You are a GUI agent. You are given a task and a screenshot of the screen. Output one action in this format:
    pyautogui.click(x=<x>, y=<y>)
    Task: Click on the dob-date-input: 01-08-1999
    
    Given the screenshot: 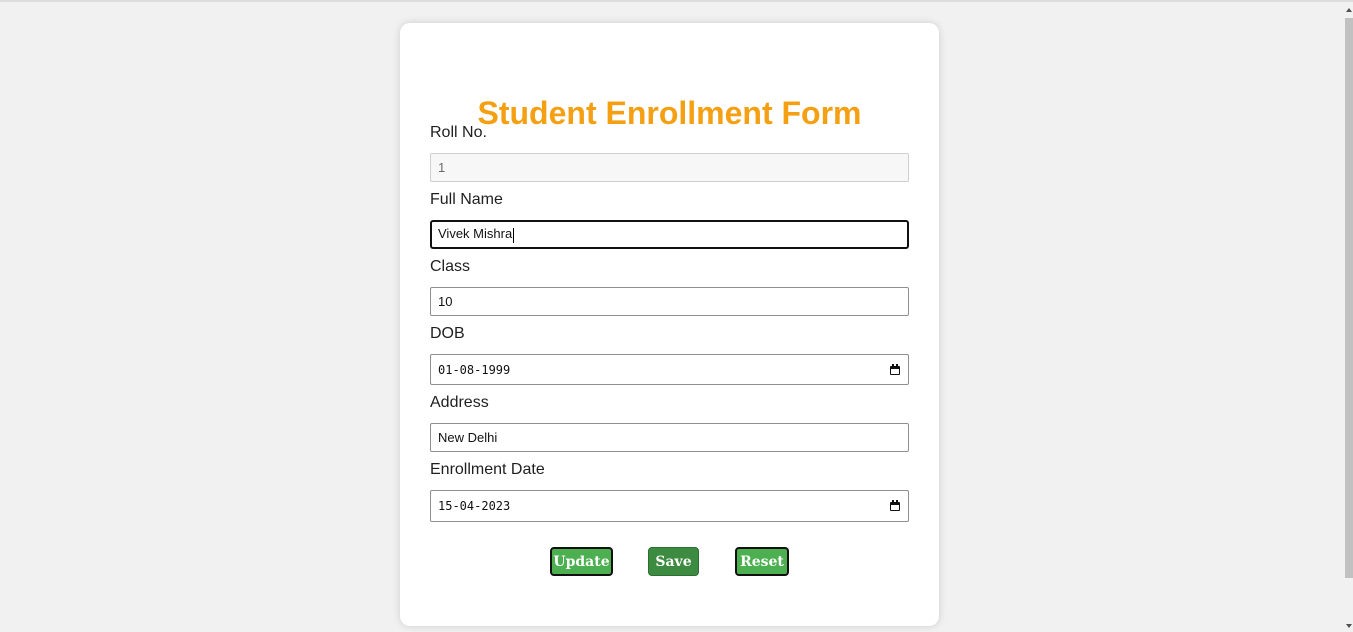 What is the action you would take?
    pyautogui.click(x=669, y=369)
    